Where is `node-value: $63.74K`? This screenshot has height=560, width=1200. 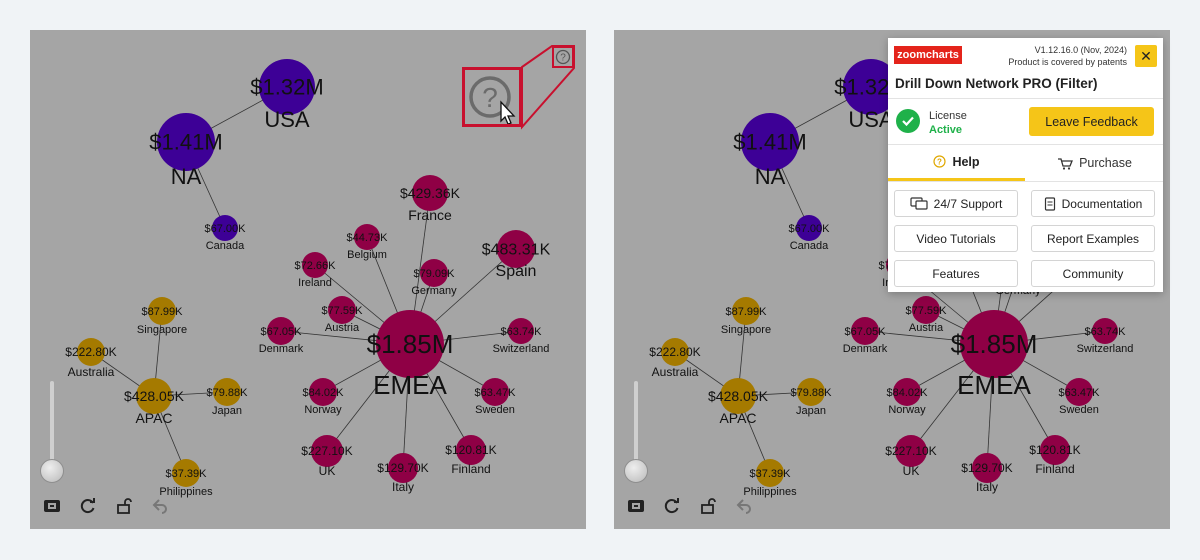
node-value: $63.74K is located at coordinates (1106, 332).